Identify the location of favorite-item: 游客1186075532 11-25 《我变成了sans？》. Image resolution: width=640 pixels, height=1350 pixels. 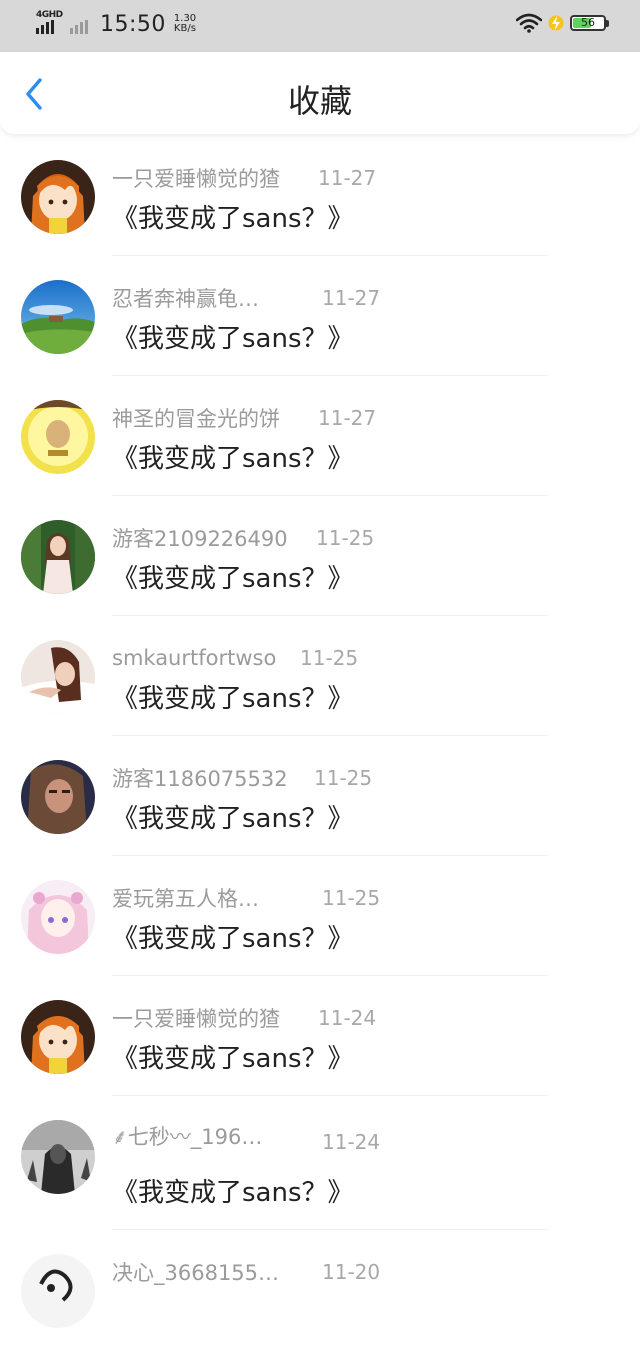
(320, 796).